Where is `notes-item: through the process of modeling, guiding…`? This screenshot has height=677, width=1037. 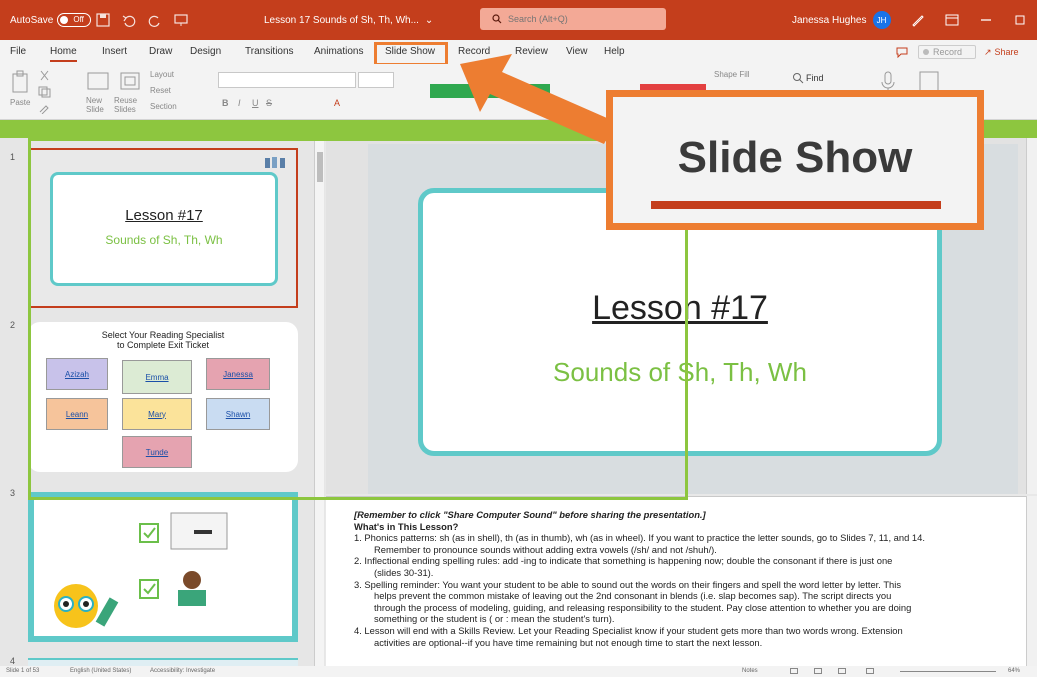 notes-item: through the process of modeling, guiding… is located at coordinates (643, 607).